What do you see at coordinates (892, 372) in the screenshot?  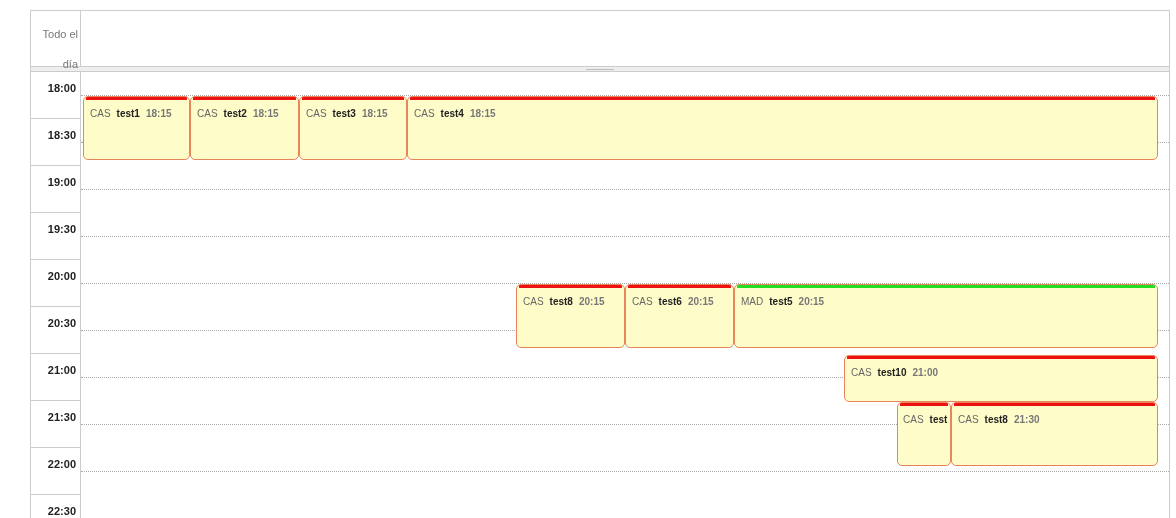 I see `event-title: test10` at bounding box center [892, 372].